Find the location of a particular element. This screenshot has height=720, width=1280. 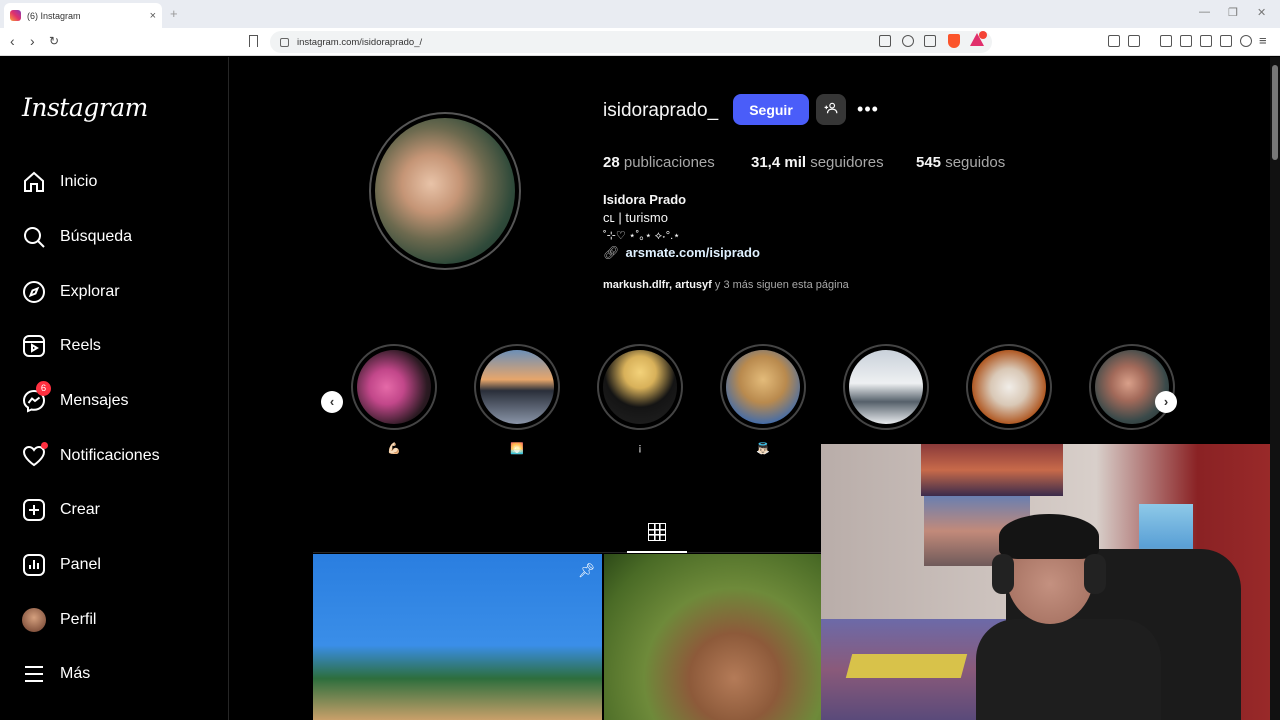

sidebar-item-reels: Reels is located at coordinates (61, 346).